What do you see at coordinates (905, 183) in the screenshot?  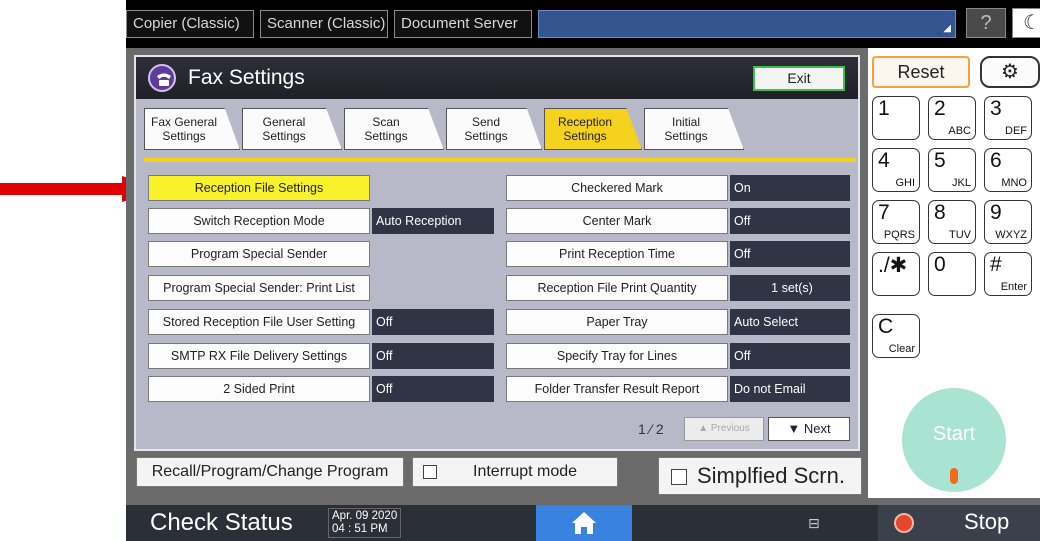 I see `key-letters: GHI` at bounding box center [905, 183].